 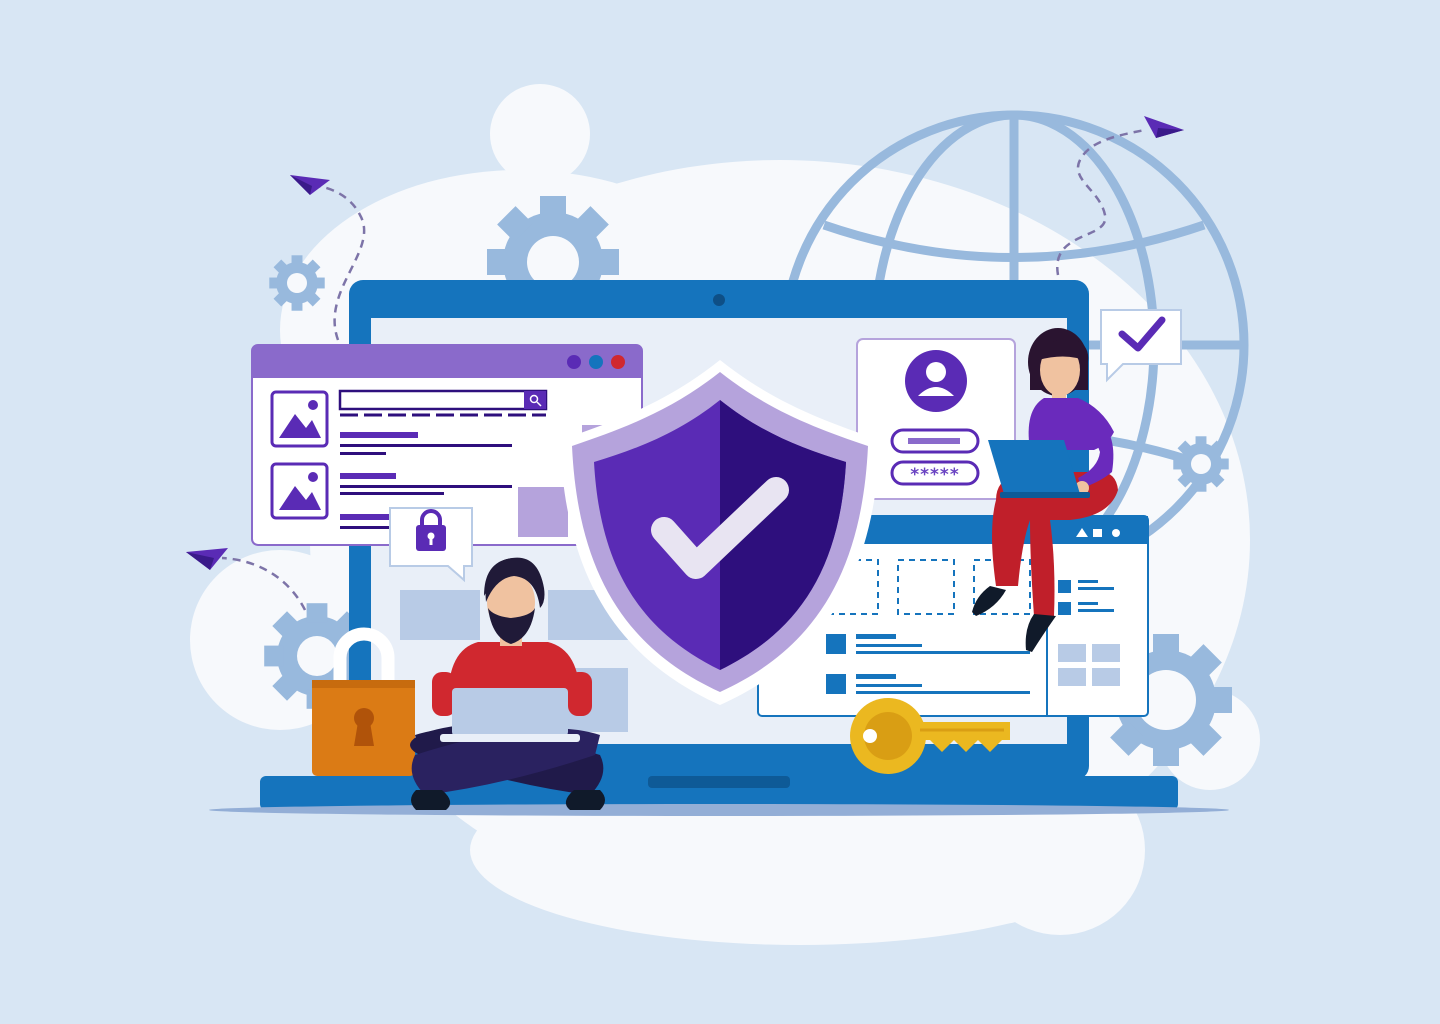 What do you see at coordinates (936, 381) in the screenshot?
I see `user-avatar-icon` at bounding box center [936, 381].